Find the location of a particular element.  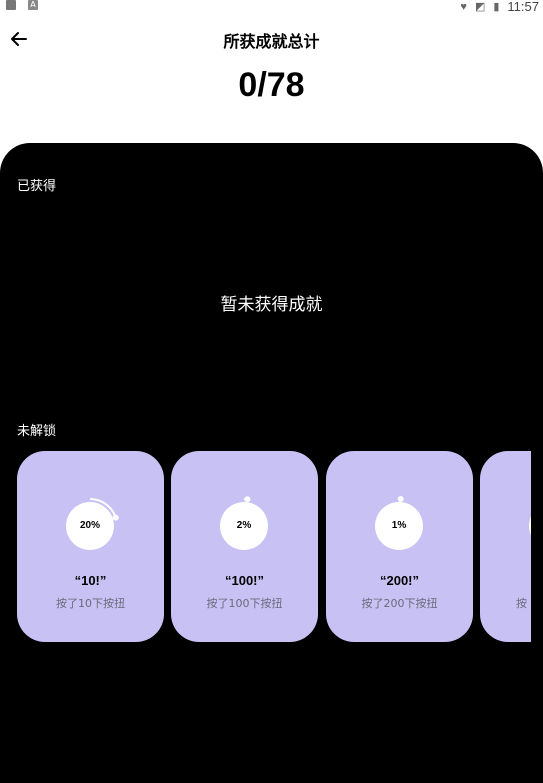

progress-percent is located at coordinates (529, 526).